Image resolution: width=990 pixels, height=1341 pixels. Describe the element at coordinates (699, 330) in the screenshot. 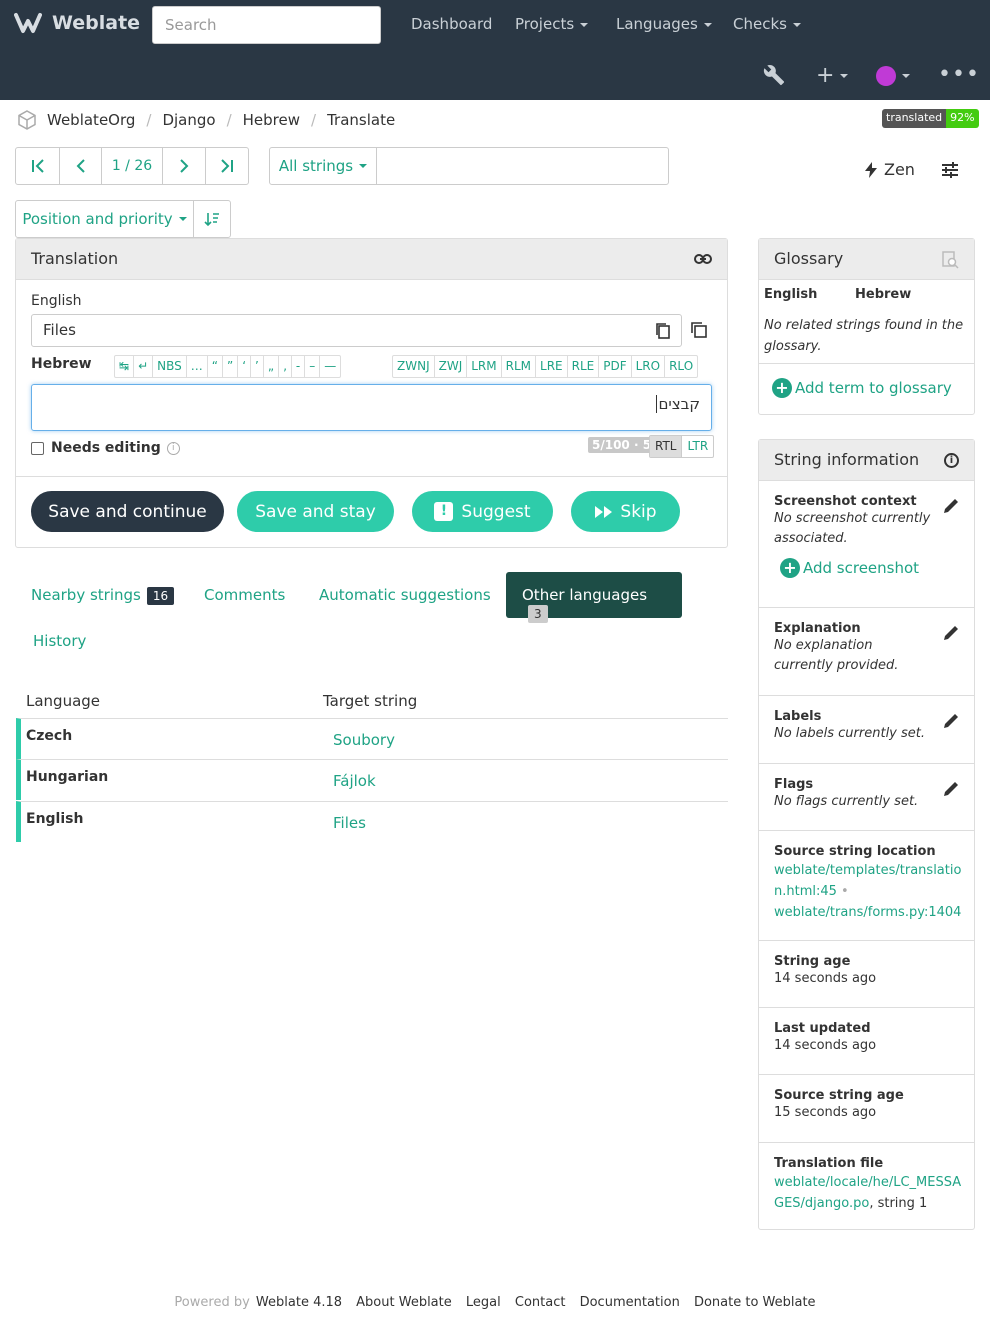

I see `clone-source-icon` at that location.